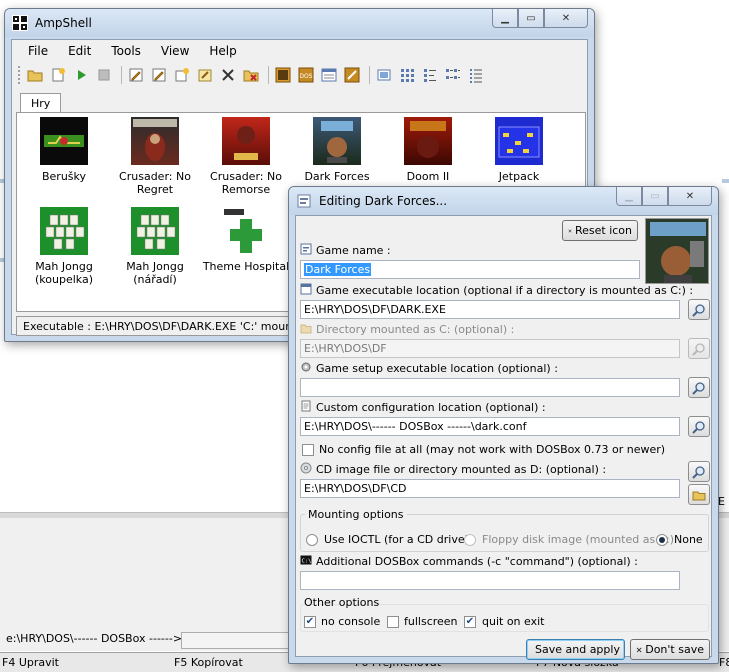 This screenshot has width=729, height=672. I want to click on directory-browse-button, so click(699, 348).